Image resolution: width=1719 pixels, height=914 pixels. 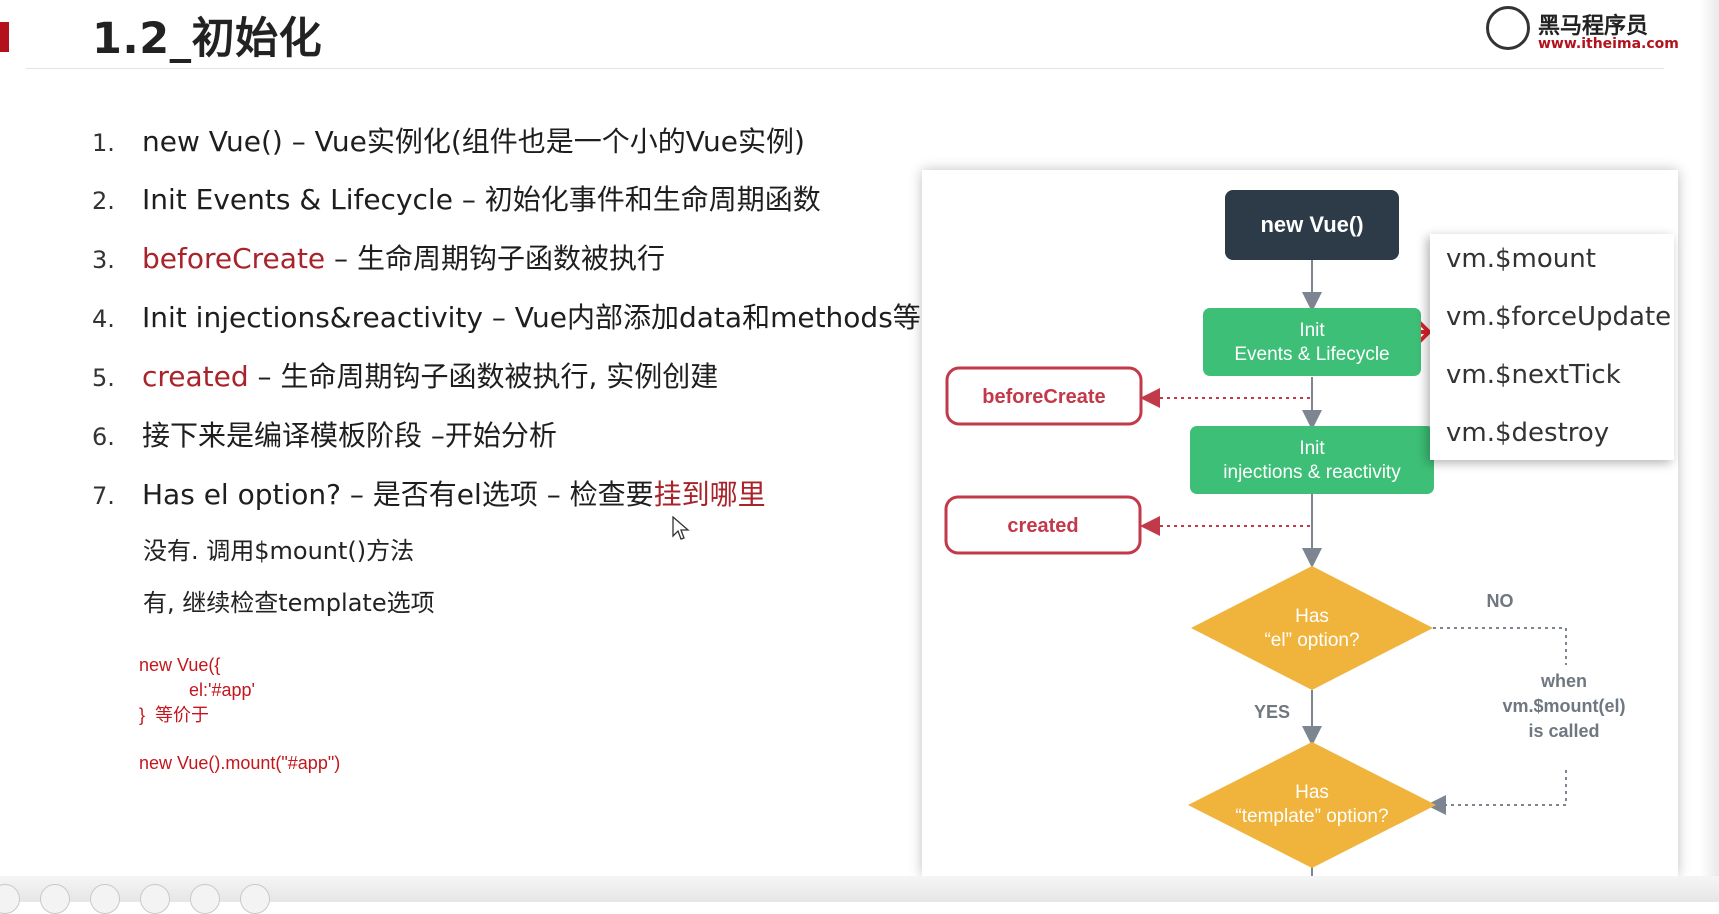 What do you see at coordinates (155, 899) in the screenshot?
I see `toolbar-slides-button` at bounding box center [155, 899].